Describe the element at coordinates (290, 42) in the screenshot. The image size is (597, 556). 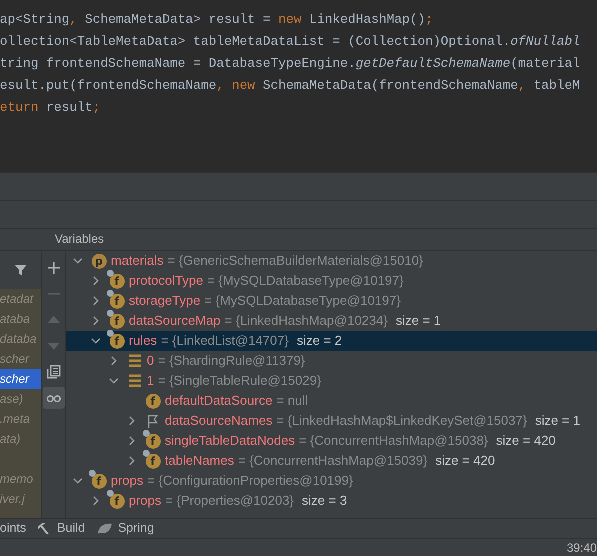
I see `code-line: ollection<TableMetaData> tableMetaDataList = (Collection)Optional.ofNullabl` at that location.